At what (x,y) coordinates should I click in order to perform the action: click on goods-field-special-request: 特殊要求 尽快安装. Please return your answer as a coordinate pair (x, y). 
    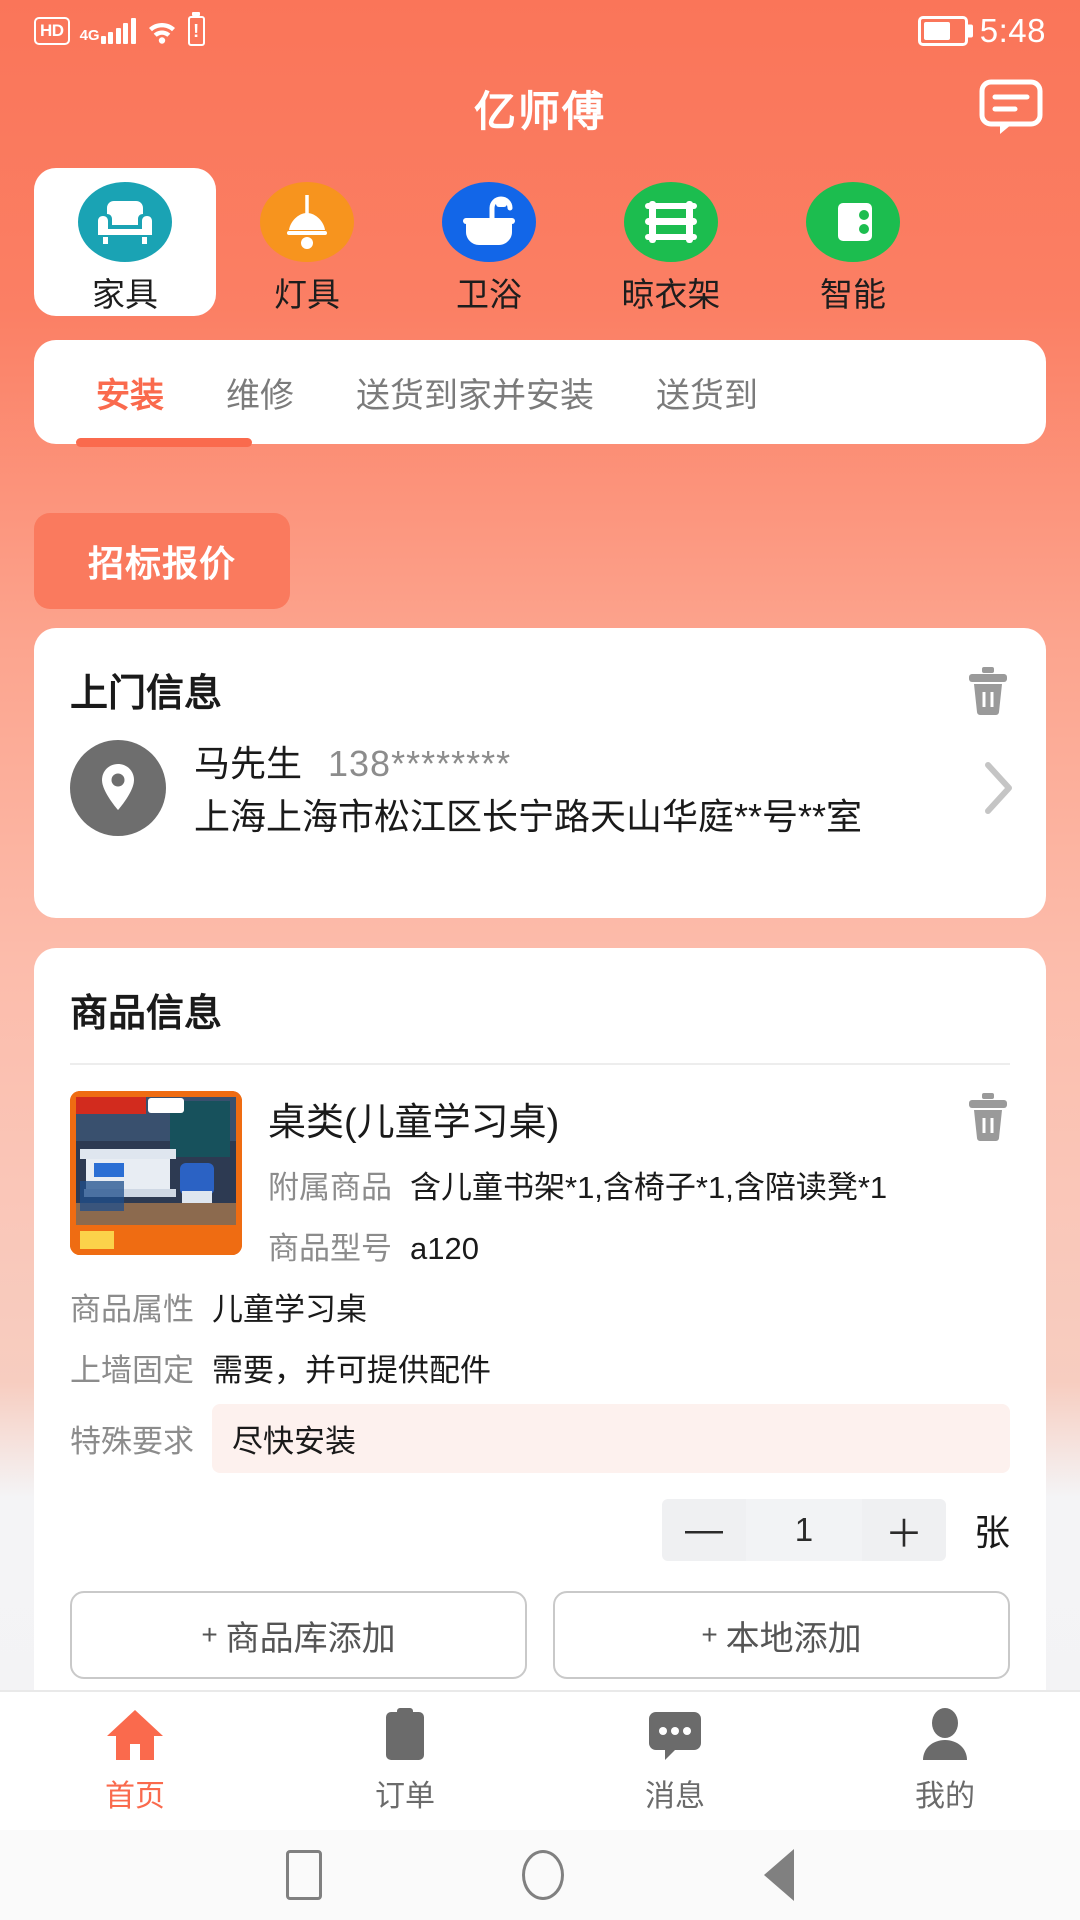
    Looking at the image, I should click on (540, 1438).